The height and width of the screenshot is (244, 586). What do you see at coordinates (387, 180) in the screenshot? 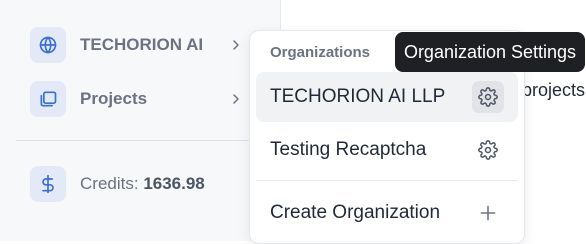
I see `menu-divider` at bounding box center [387, 180].